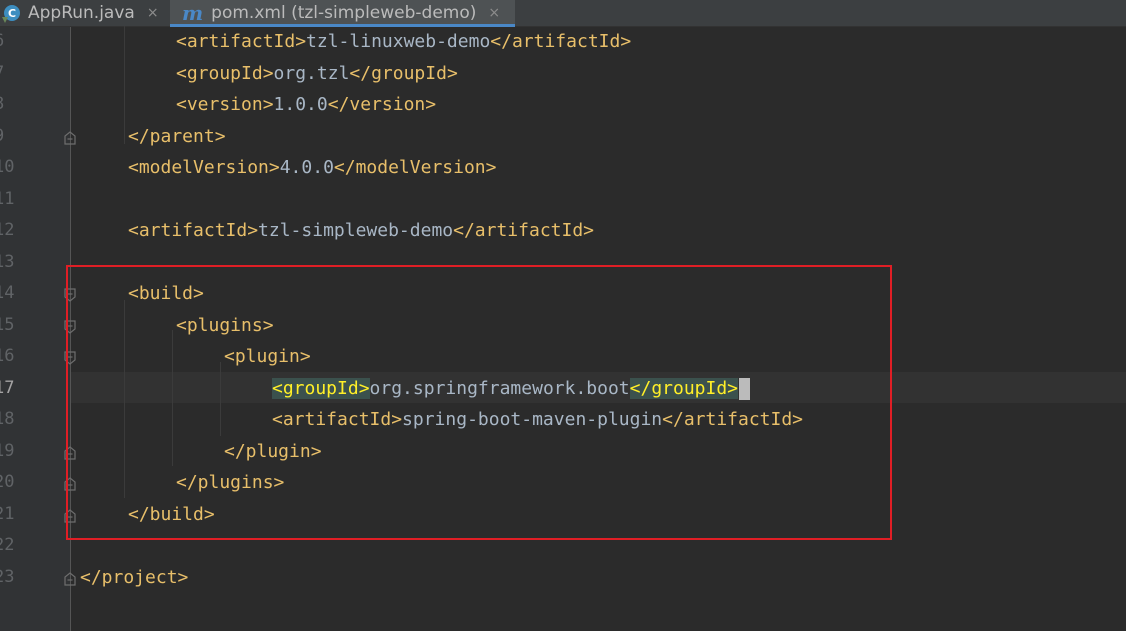 This screenshot has height=631, width=1126. I want to click on line-number: 9, so click(10, 136).